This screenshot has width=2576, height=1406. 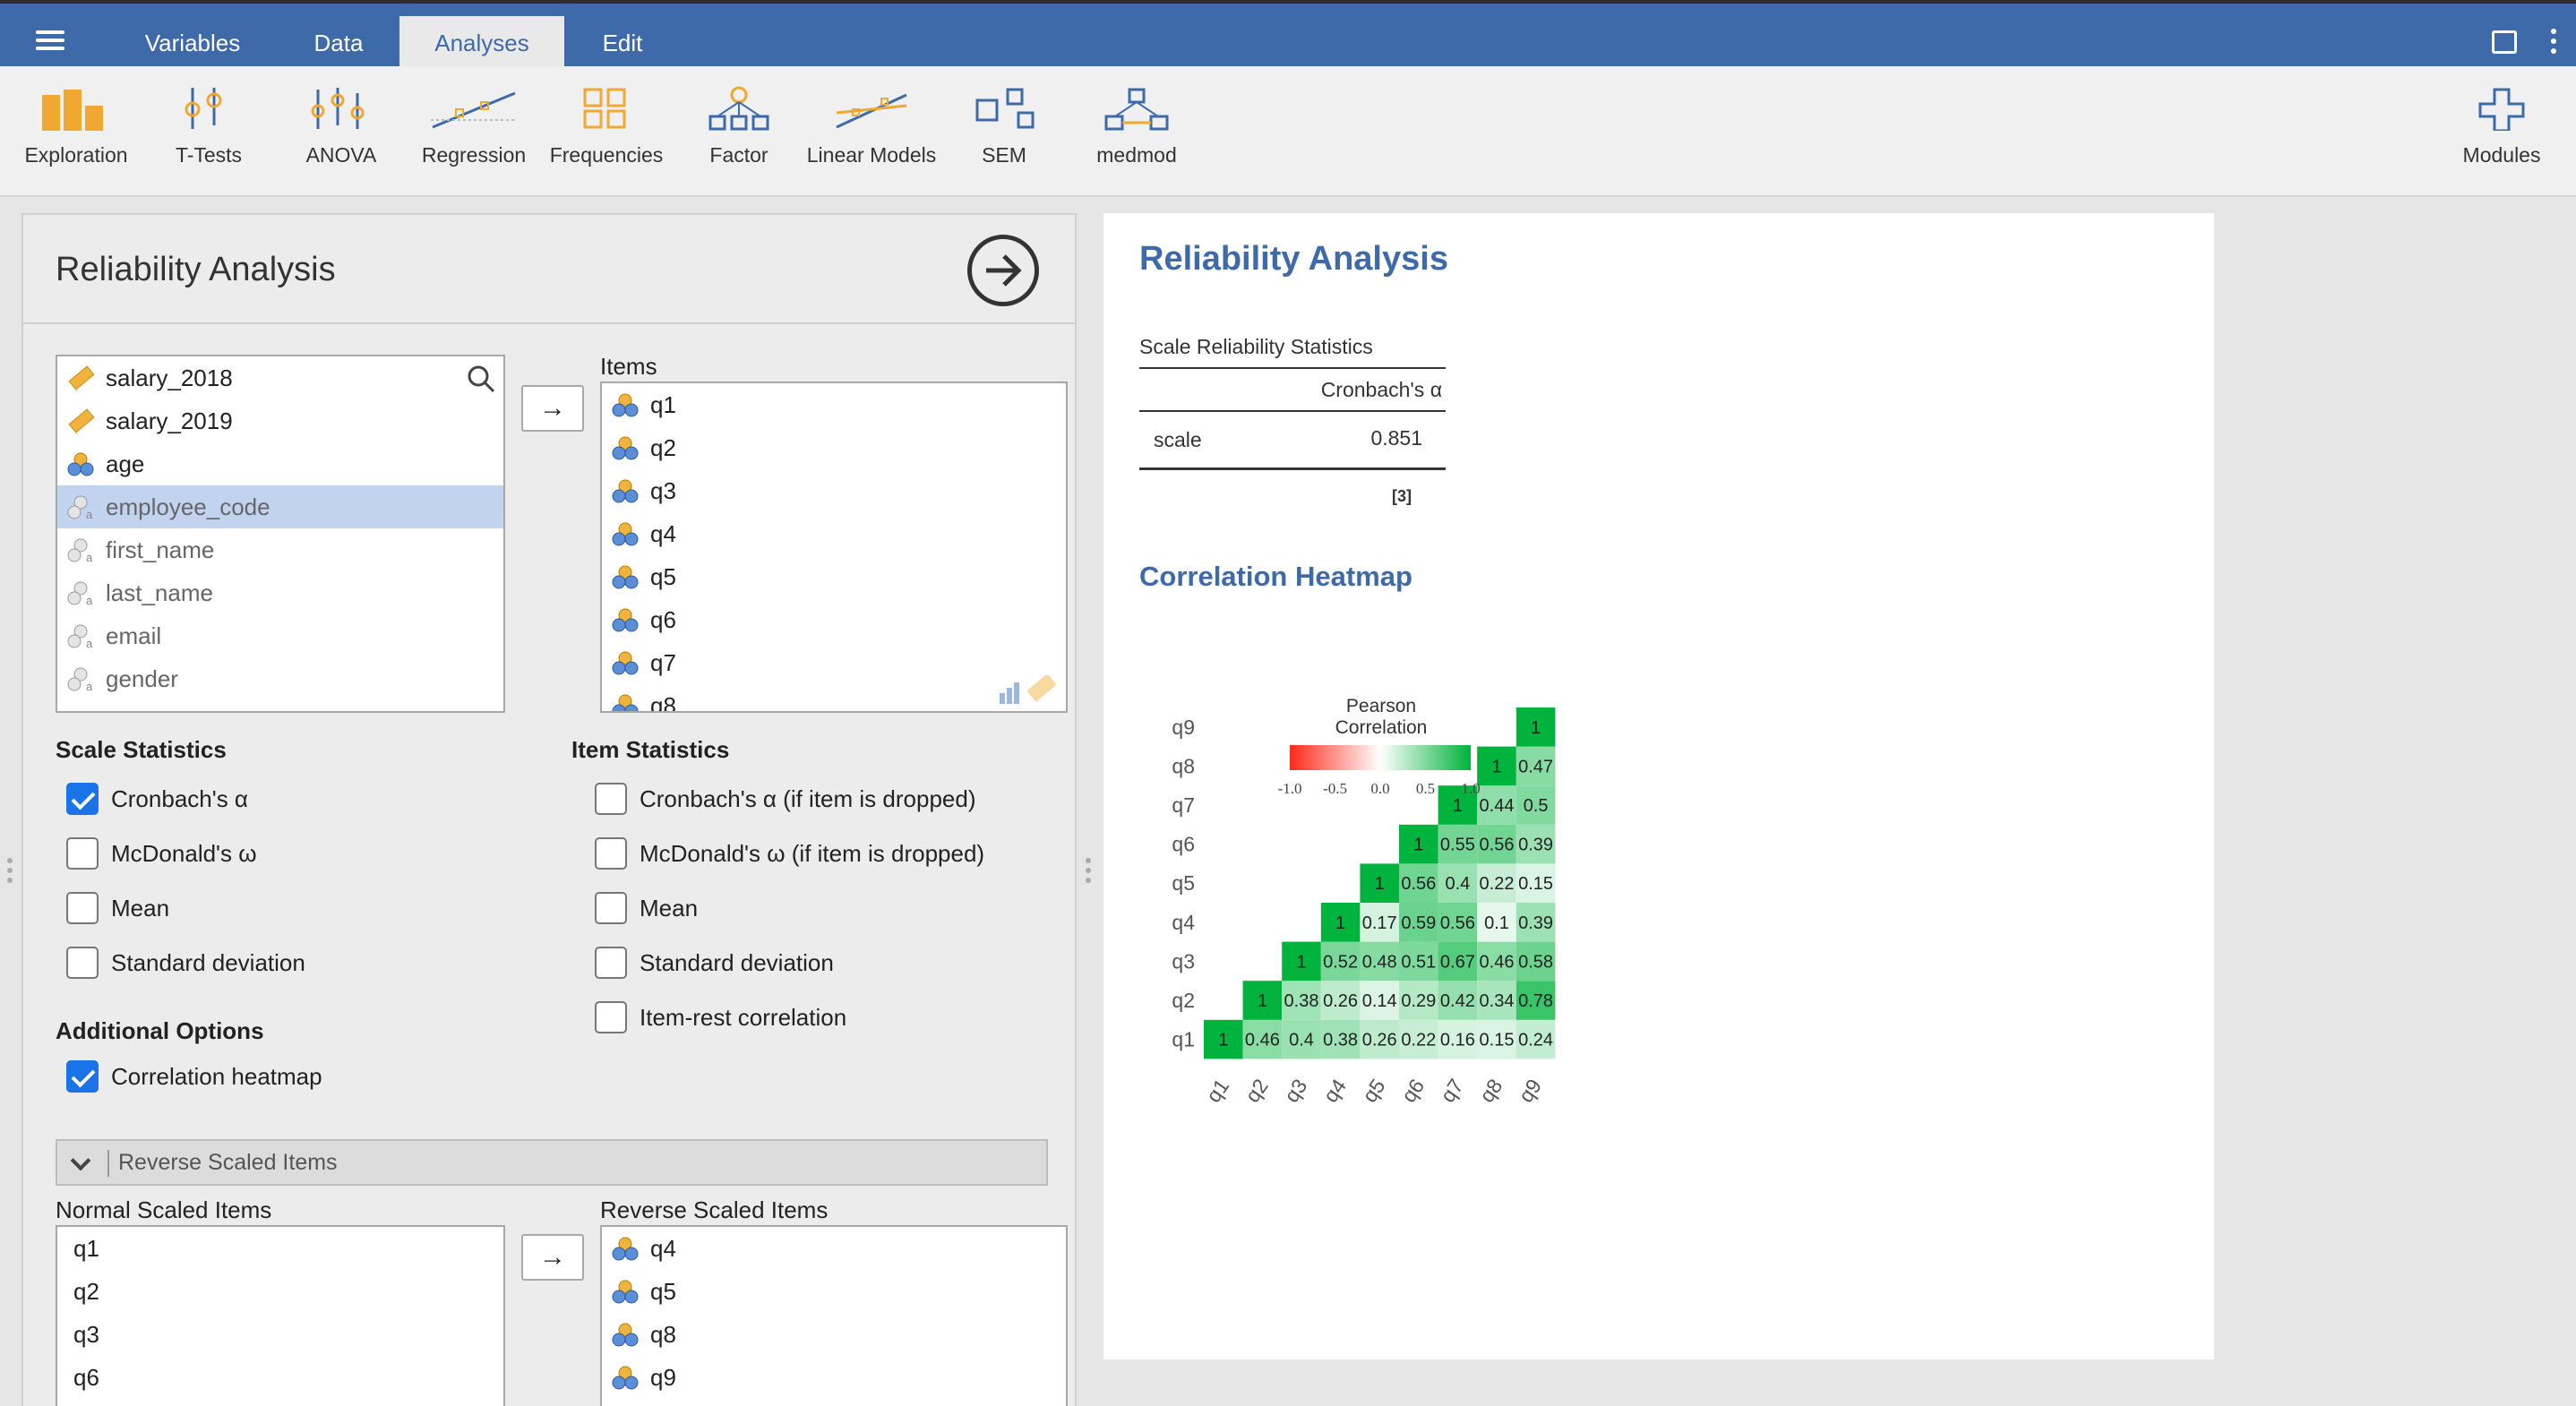 I want to click on items-list: q1 q2 q3 q4 q5 q6 q7 q8, so click(x=834, y=547).